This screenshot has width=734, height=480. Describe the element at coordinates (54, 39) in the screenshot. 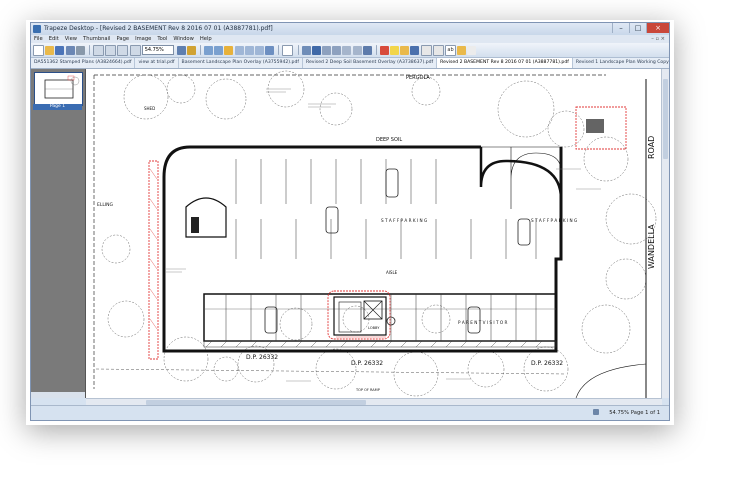

I see `menu-edit: Edit` at that location.